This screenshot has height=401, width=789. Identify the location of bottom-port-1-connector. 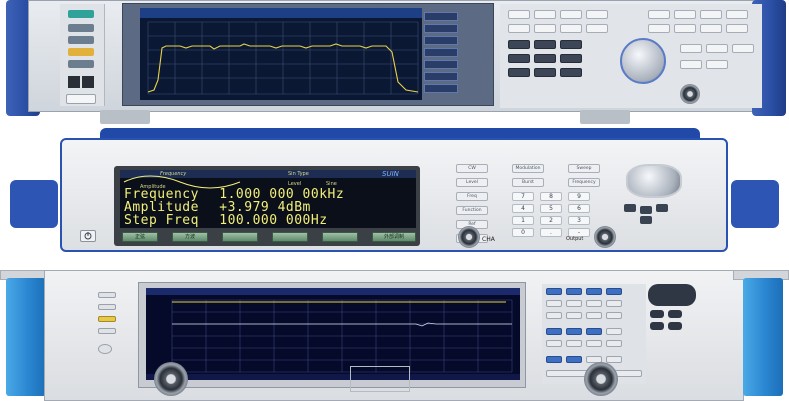
(171, 379).